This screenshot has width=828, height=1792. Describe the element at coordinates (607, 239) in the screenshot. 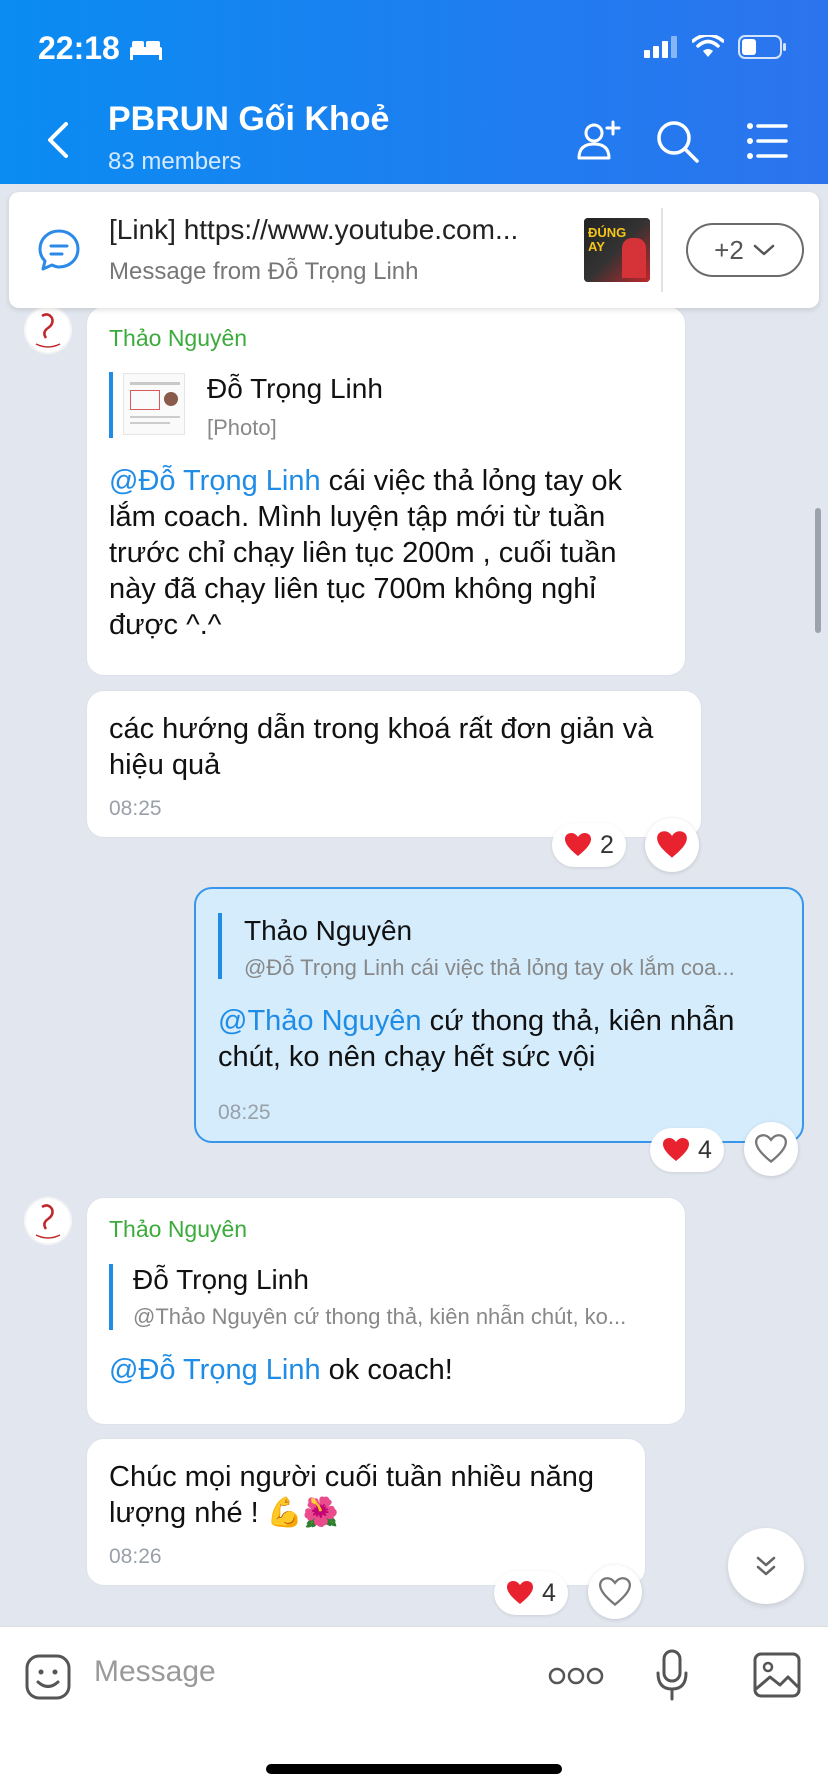

I see `thumbnail-text: ĐÚNG AY` at that location.